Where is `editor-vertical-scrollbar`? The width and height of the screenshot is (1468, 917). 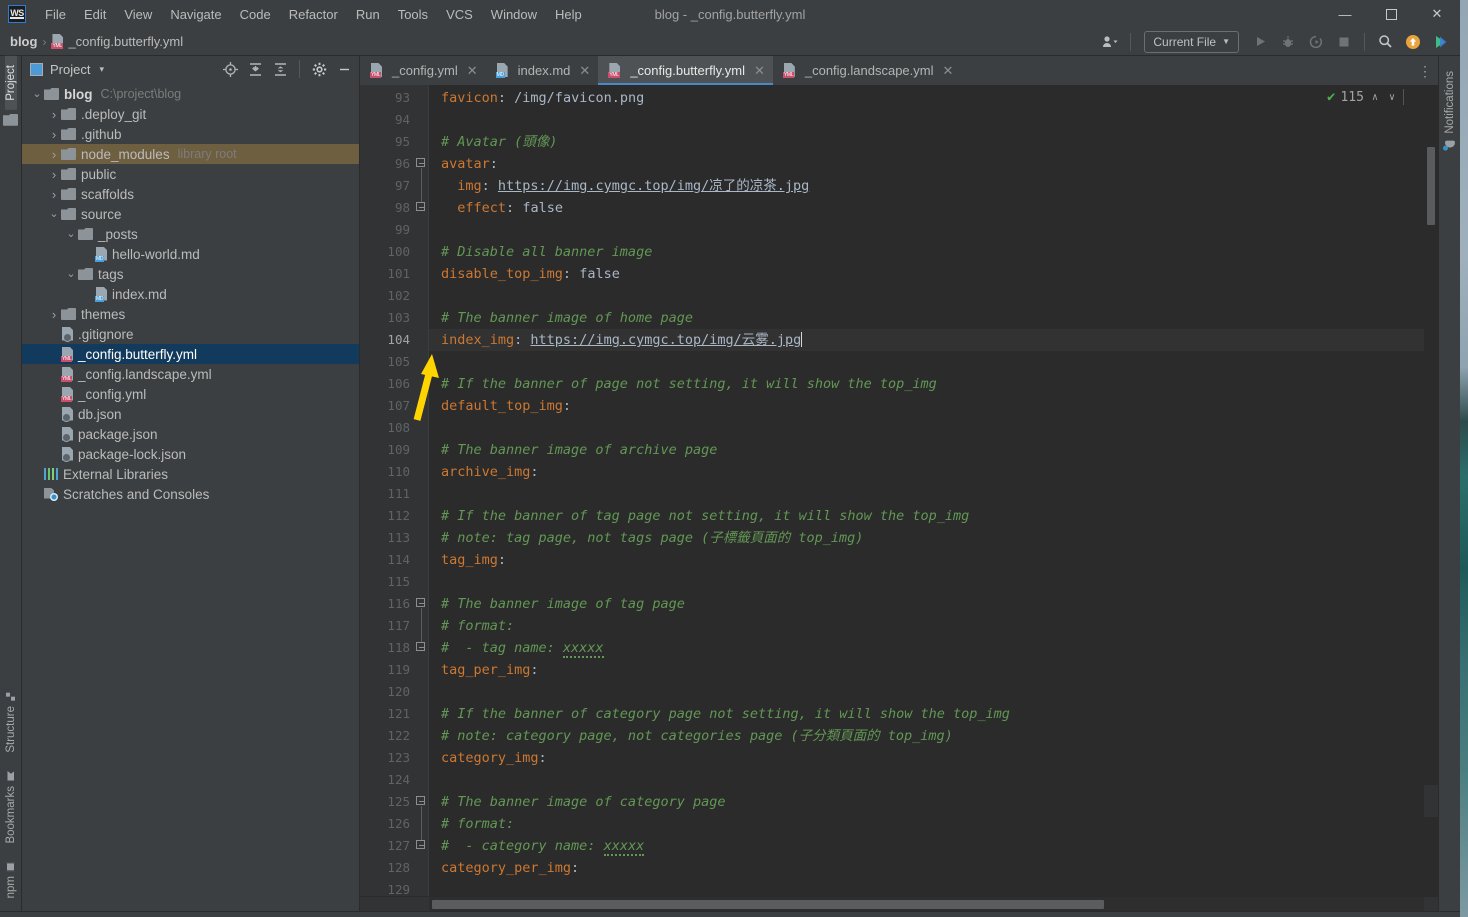
editor-vertical-scrollbar is located at coordinates (1431, 490).